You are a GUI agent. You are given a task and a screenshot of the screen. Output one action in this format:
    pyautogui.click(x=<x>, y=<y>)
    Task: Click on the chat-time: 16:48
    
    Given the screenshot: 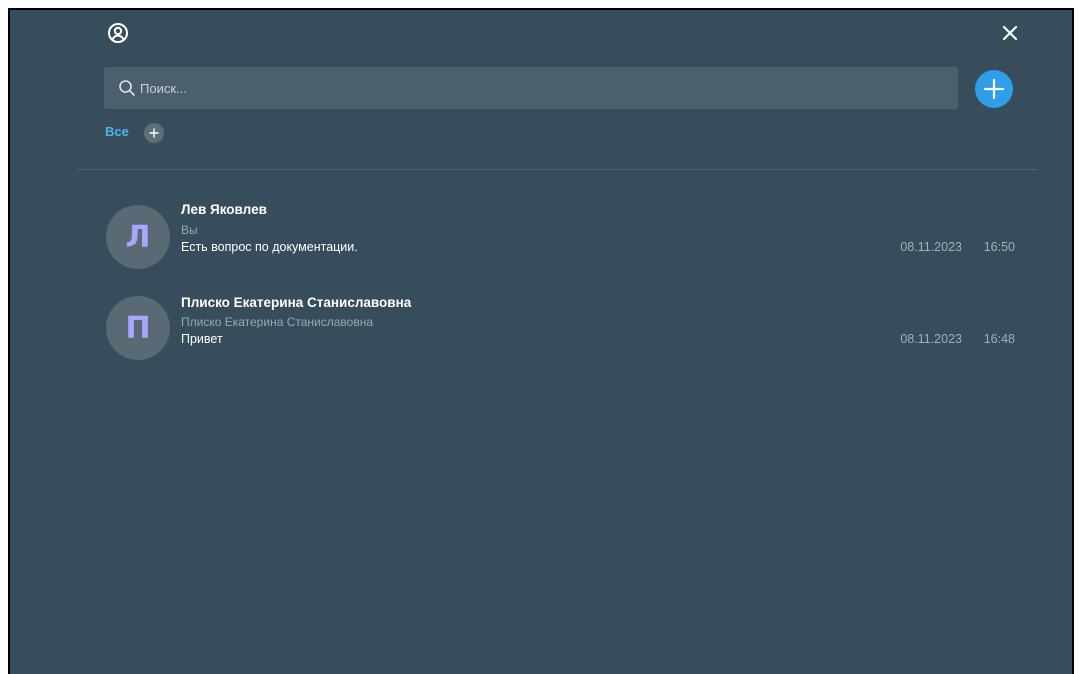 What is the action you would take?
    pyautogui.click(x=999, y=339)
    